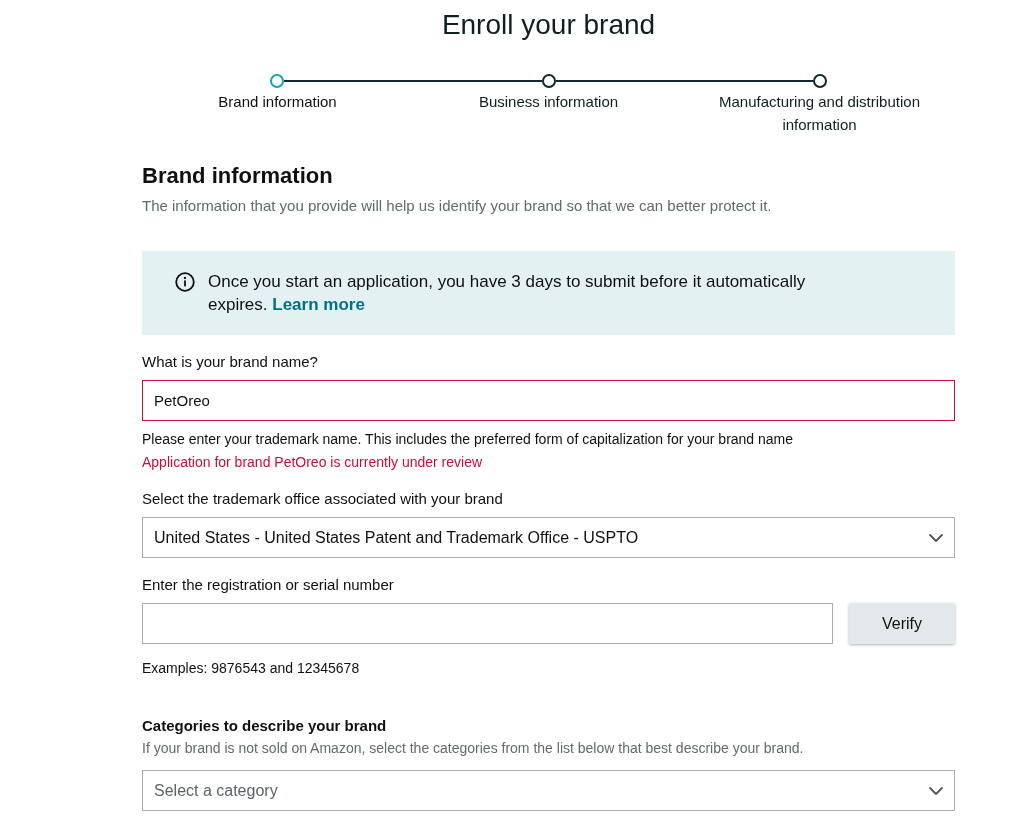 Image resolution: width=1016 pixels, height=828 pixels. Describe the element at coordinates (819, 113) in the screenshot. I see `step-label: Manufacturing and distribution information` at that location.